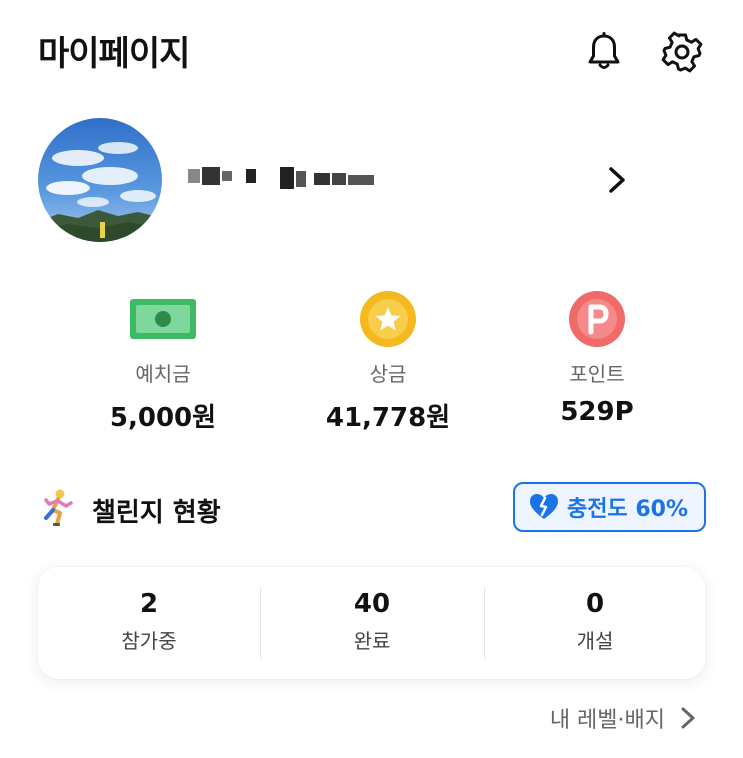 This screenshot has width=743, height=758. I want to click on challenge-title: 챌린지 현황, so click(156, 513).